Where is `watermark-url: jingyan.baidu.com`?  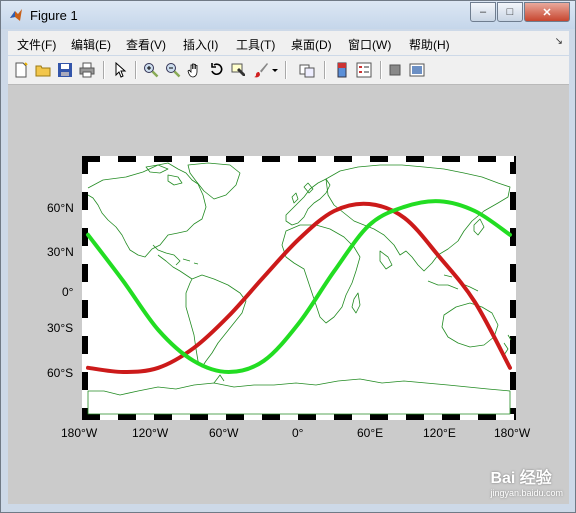
watermark-url: jingyan.baidu.com is located at coordinates (526, 493).